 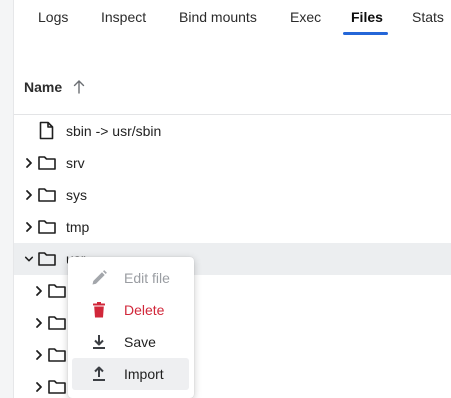 What do you see at coordinates (76, 195) in the screenshot?
I see `row-name: sys` at bounding box center [76, 195].